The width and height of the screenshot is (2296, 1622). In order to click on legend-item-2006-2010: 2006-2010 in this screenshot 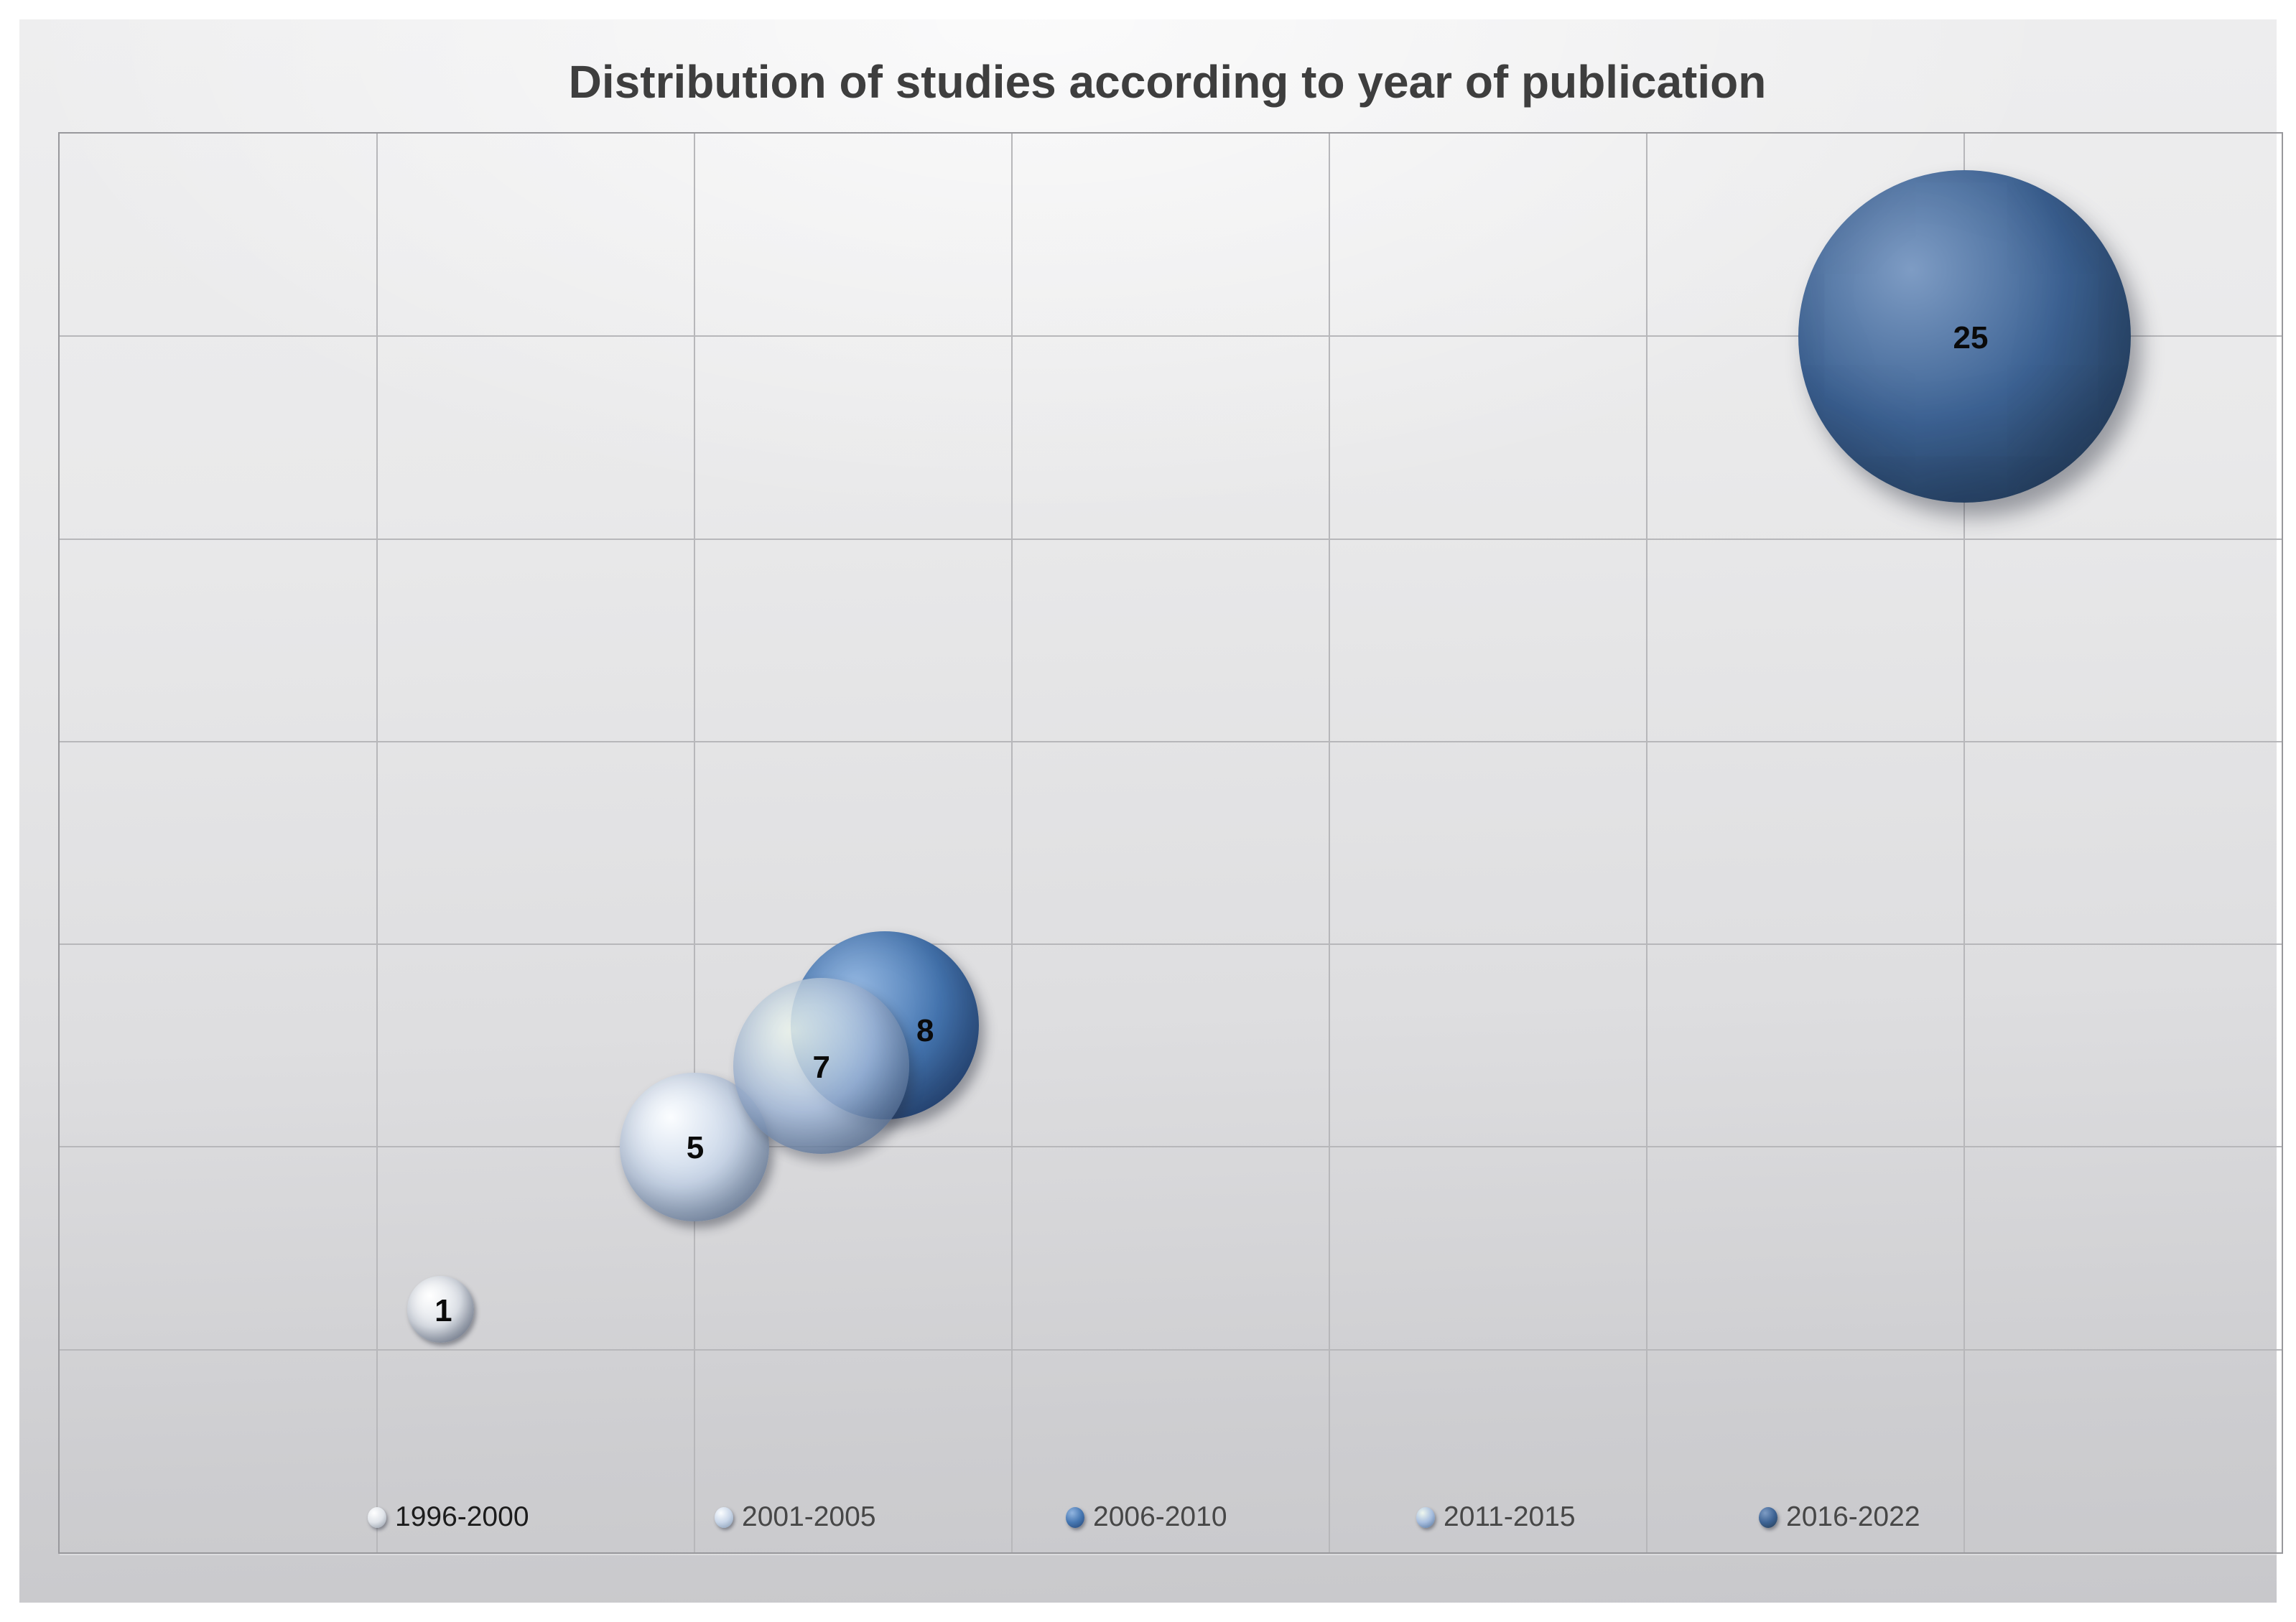, I will do `click(1147, 1517)`.